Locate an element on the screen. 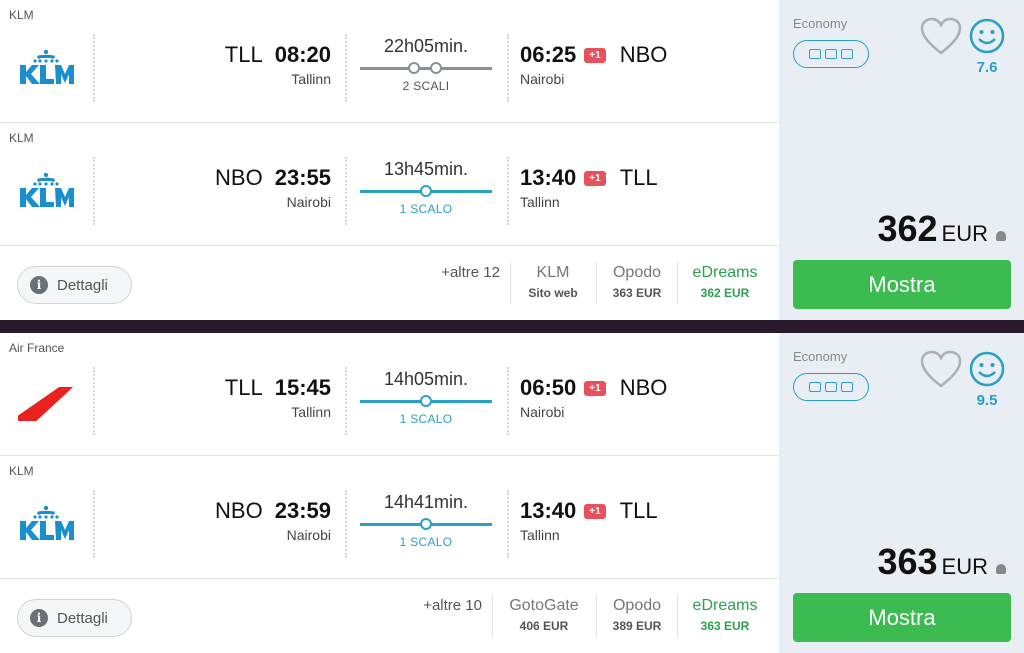  arrival-airport: NBO is located at coordinates (643, 387).